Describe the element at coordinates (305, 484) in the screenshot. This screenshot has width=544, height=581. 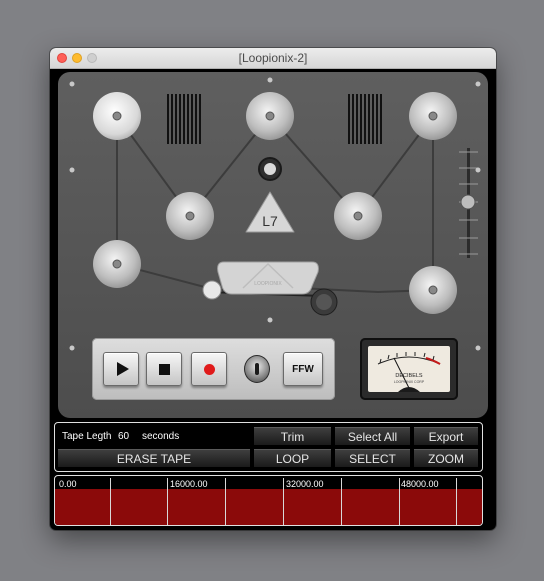
I see `tick-label: 32000.00` at that location.